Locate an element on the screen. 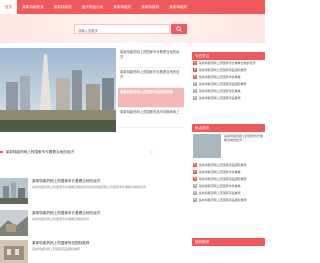 The height and width of the screenshot is (263, 320). widget-item: 3 某新特能药网上药国家药品国际推荐 is located at coordinates (228, 179).